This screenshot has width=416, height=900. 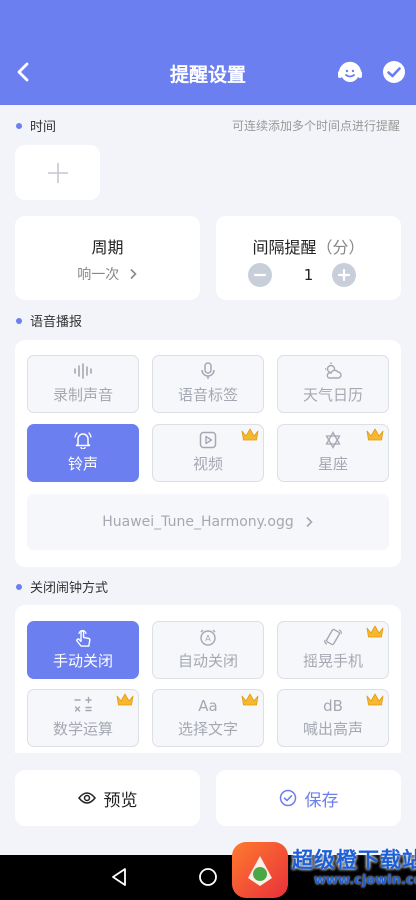 What do you see at coordinates (321, 800) in the screenshot?
I see `save-label: 保存` at bounding box center [321, 800].